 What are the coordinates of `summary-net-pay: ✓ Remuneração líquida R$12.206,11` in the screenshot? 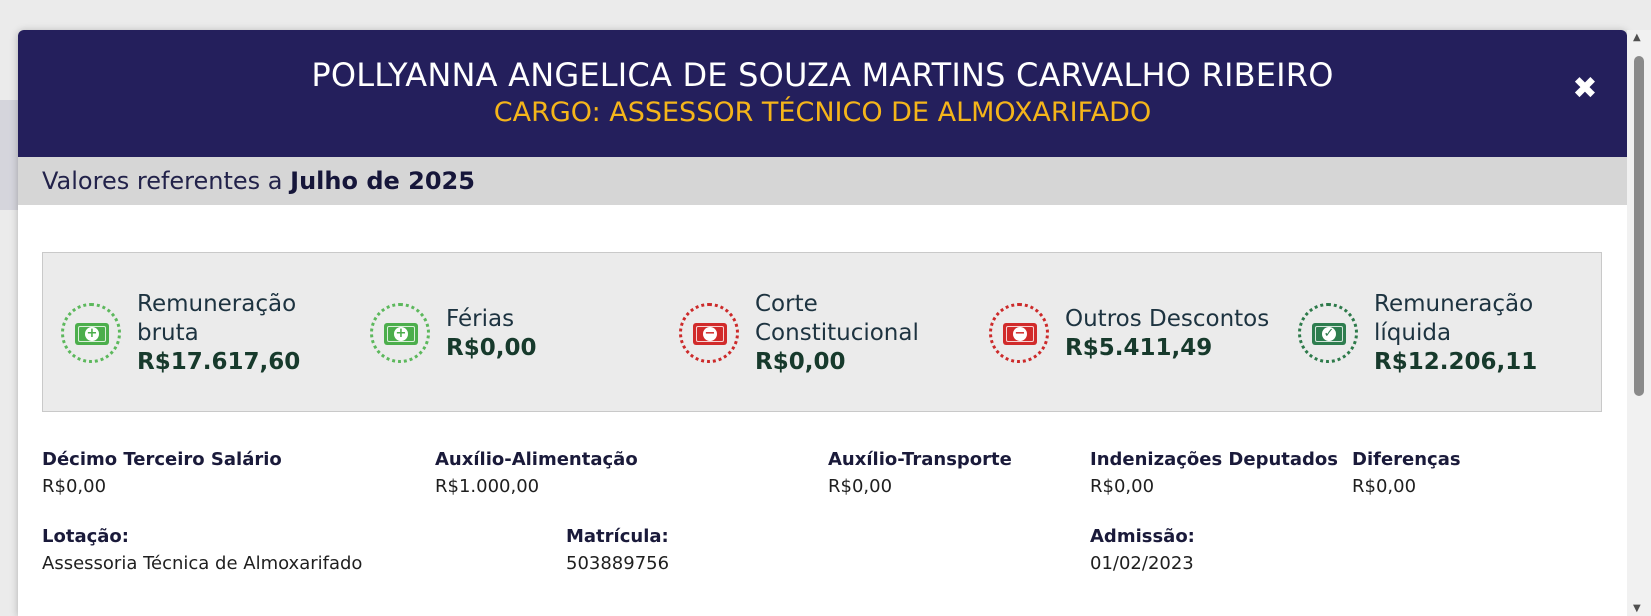 It's located at (1448, 335).